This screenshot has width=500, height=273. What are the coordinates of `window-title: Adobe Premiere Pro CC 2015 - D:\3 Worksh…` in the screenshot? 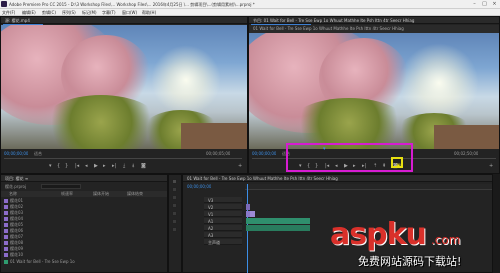 It's located at (132, 4).